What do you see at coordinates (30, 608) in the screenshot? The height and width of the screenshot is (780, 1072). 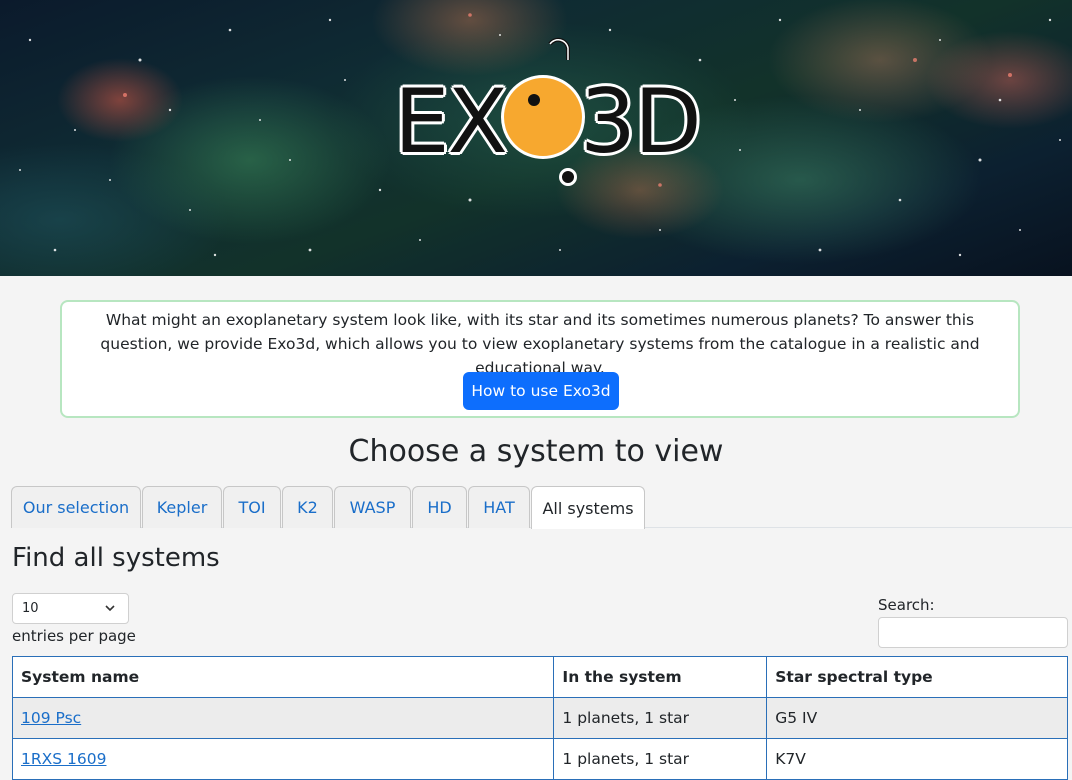 I see `entries-selected-value: 10` at bounding box center [30, 608].